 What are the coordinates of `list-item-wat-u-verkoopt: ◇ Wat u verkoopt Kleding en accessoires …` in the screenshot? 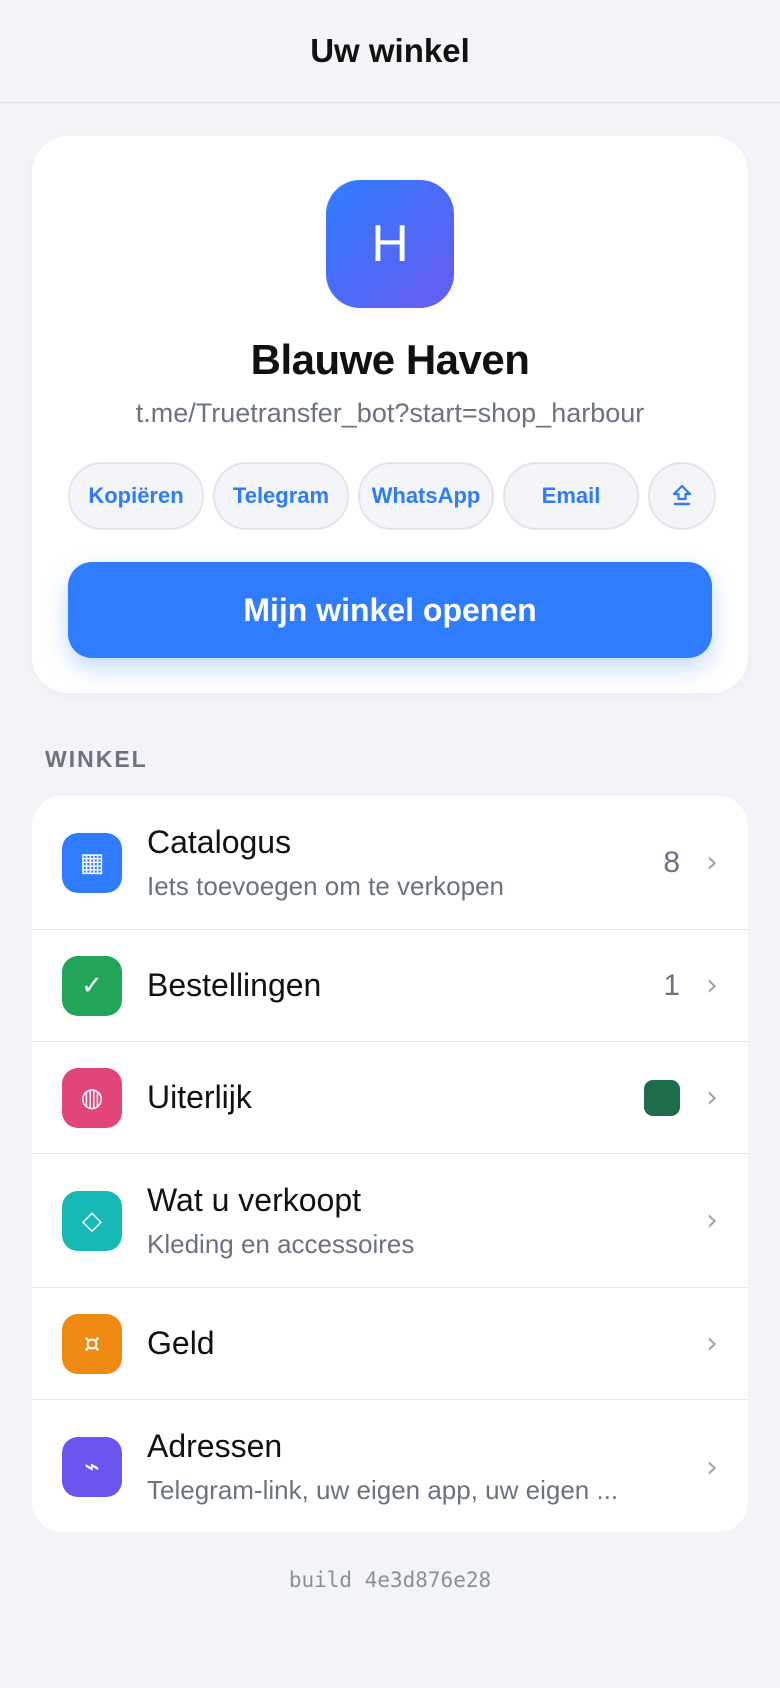 It's located at (390, 1221).